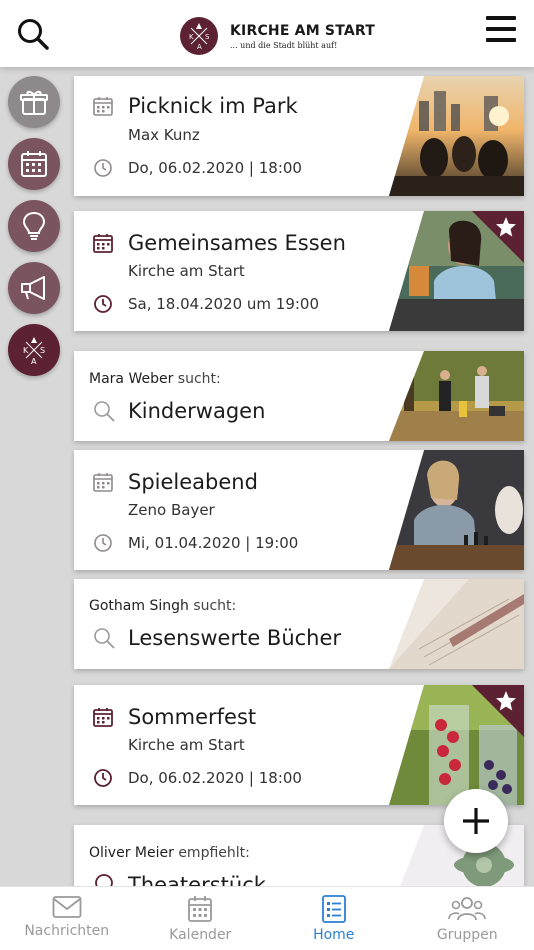  I want to click on tab-label: Home, so click(334, 935).